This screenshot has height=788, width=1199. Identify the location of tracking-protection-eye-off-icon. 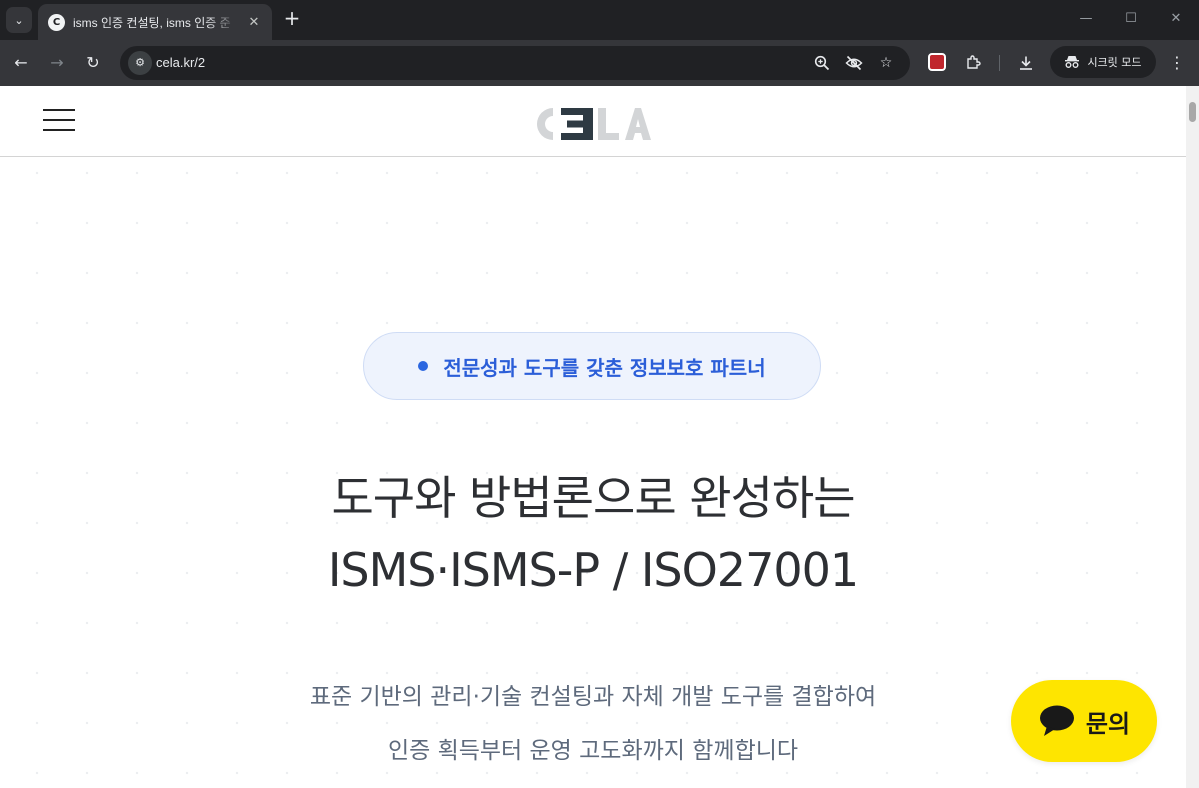
(854, 63).